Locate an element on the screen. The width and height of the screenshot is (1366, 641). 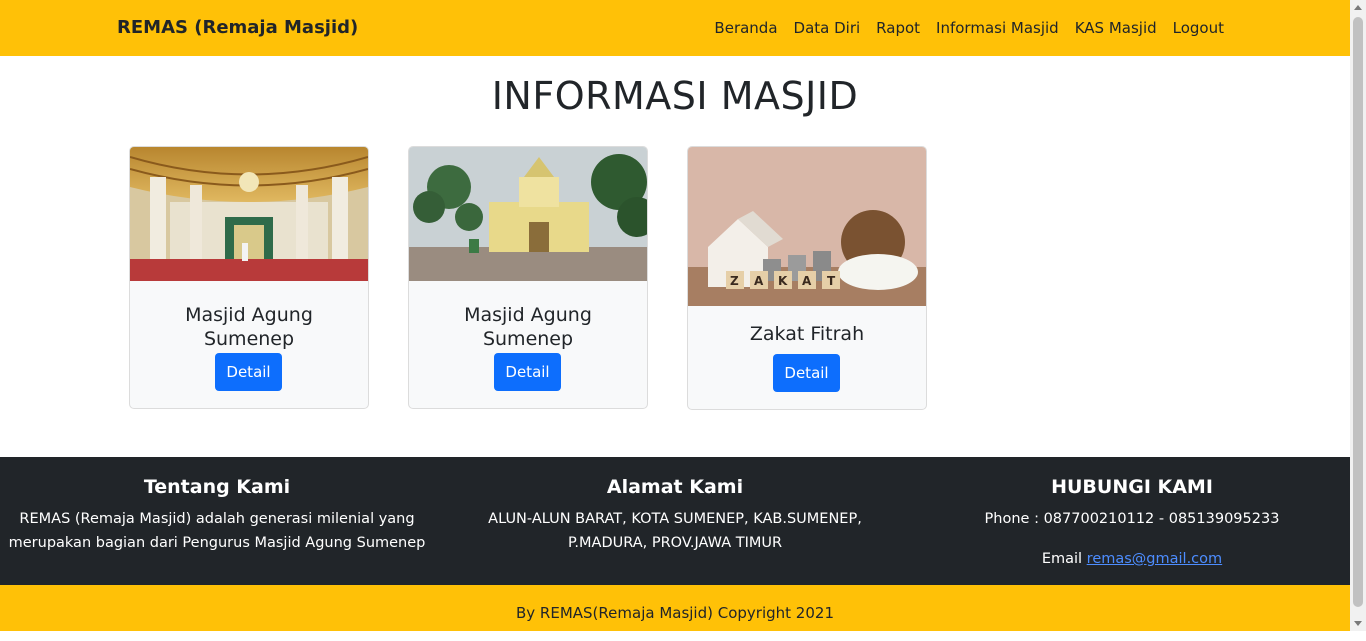
email-label: Email is located at coordinates (1062, 559).